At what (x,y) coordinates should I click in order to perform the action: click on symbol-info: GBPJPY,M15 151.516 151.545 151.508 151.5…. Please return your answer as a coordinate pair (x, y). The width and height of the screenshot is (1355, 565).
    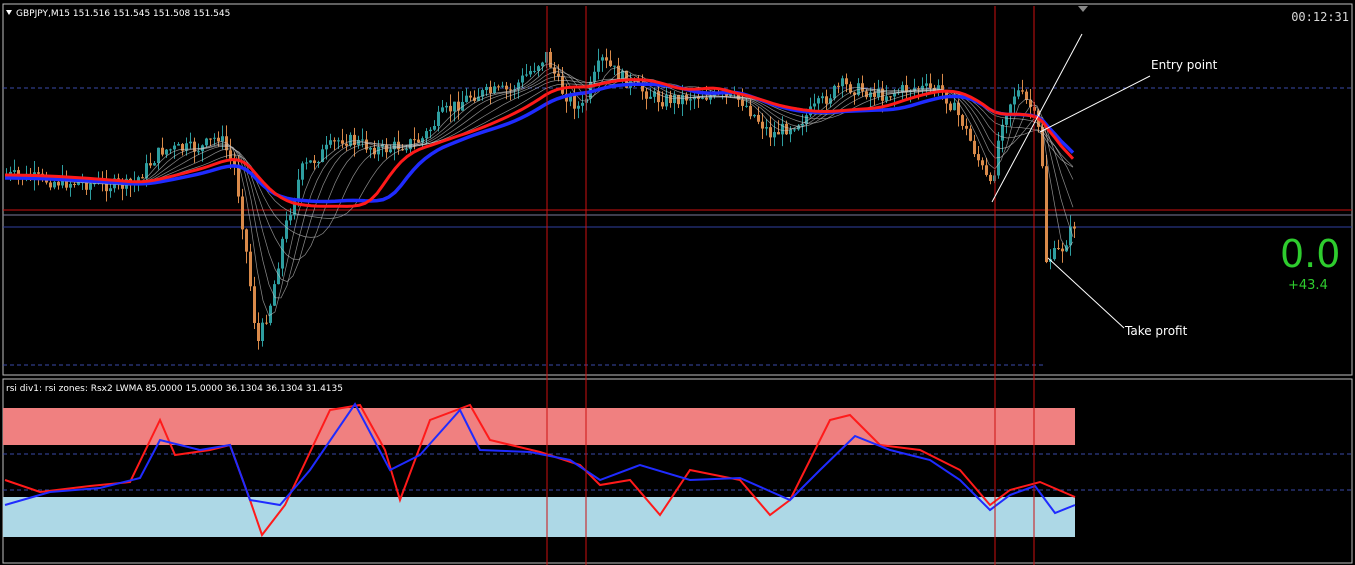
    Looking at the image, I should click on (123, 14).